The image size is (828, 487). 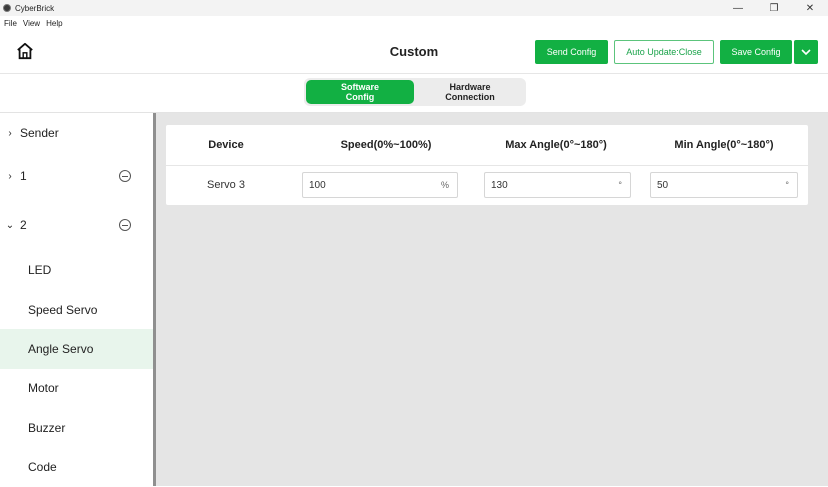 I want to click on sidebar-item-speed-servo: Speed Servo, so click(x=76, y=310).